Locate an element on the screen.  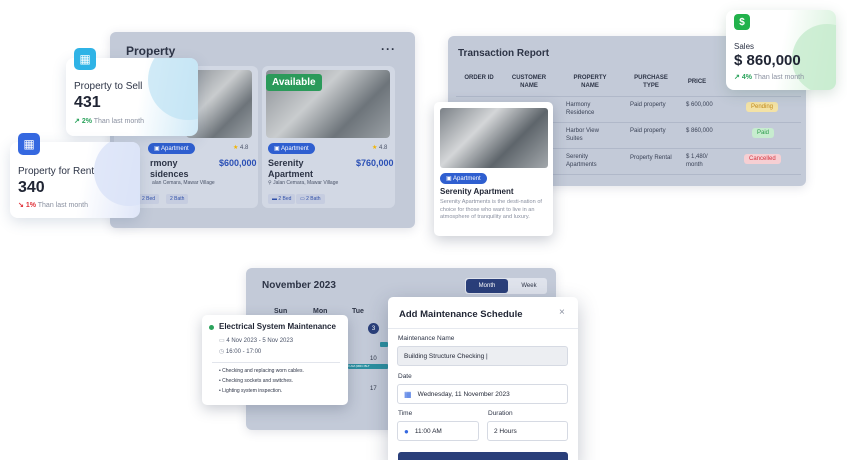
property-image is located at coordinates (494, 138).